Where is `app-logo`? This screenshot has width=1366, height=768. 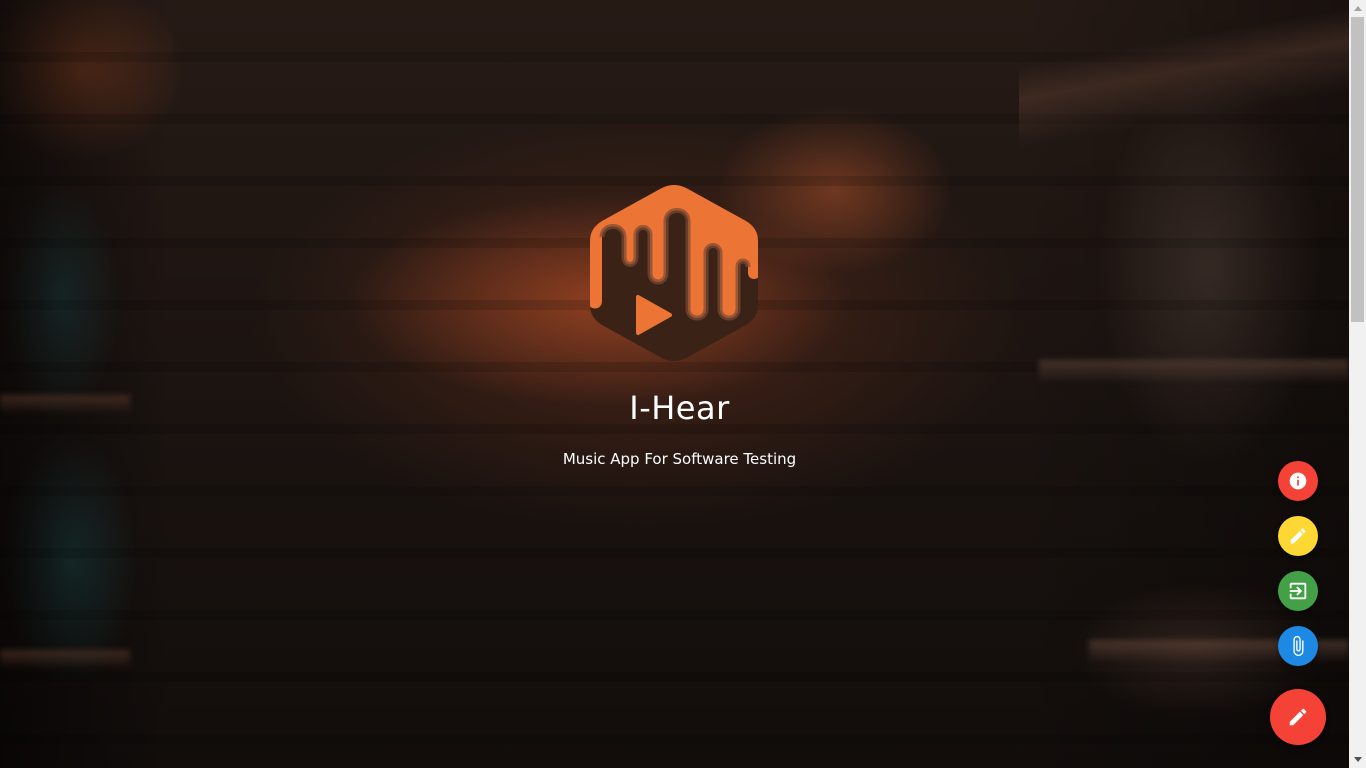
app-logo is located at coordinates (674, 273).